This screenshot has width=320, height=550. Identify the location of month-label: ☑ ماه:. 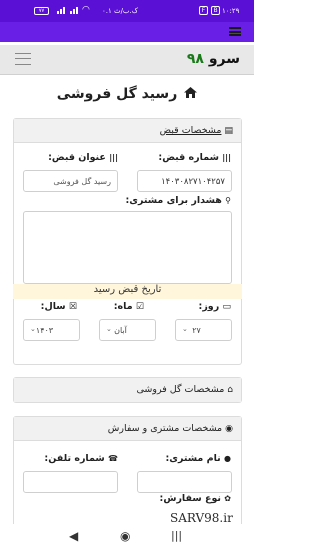
(128, 306).